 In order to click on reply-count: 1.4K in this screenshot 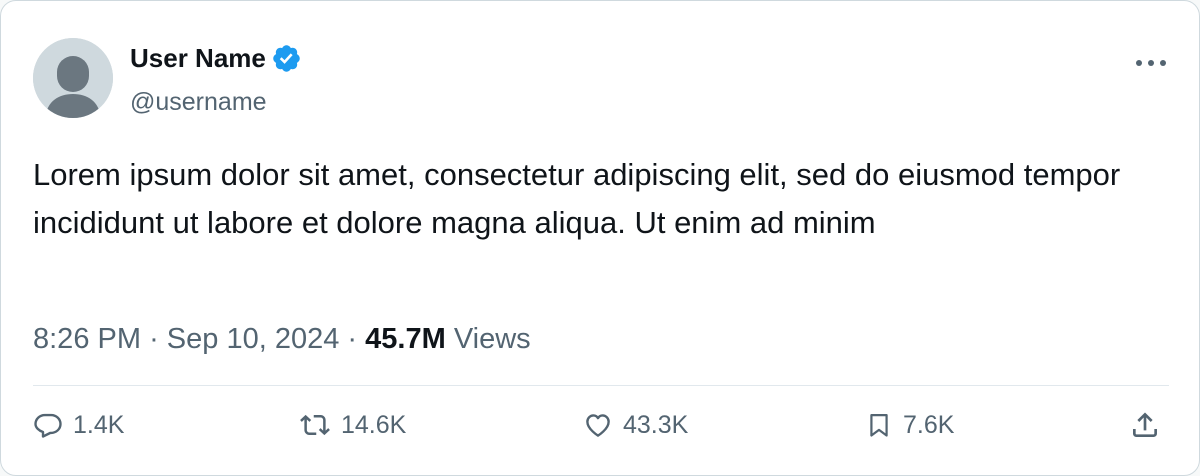, I will do `click(99, 424)`.